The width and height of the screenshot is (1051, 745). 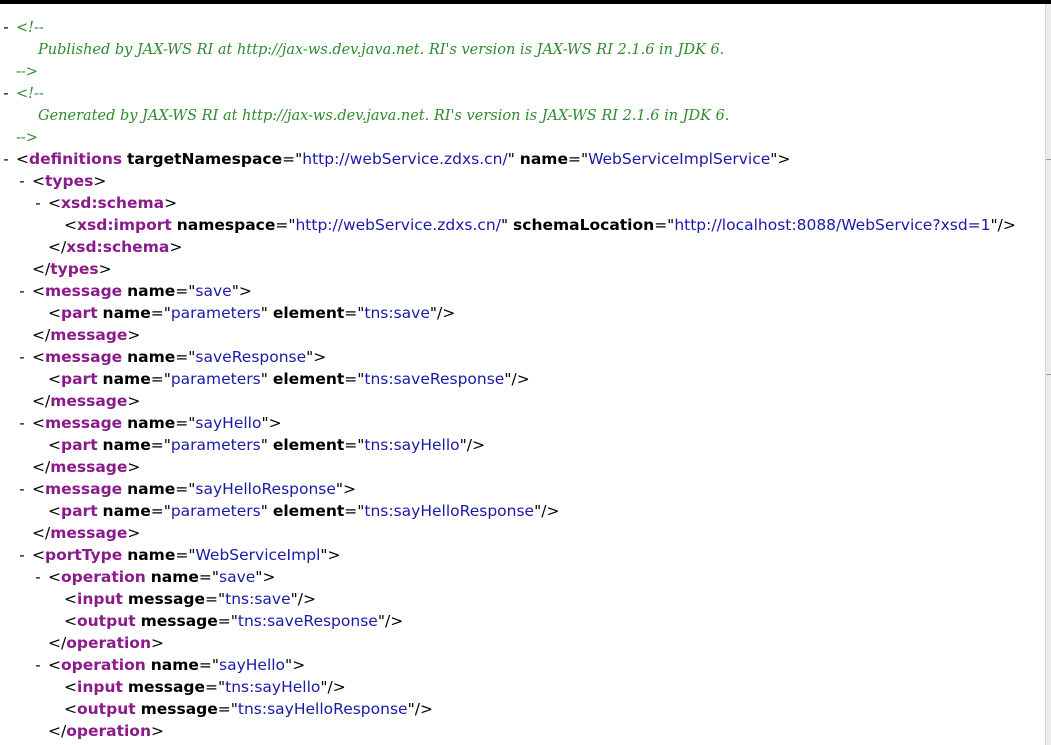 I want to click on xml-line-content: <output message="tns:sayHelloResponse"/>, so click(x=248, y=709).